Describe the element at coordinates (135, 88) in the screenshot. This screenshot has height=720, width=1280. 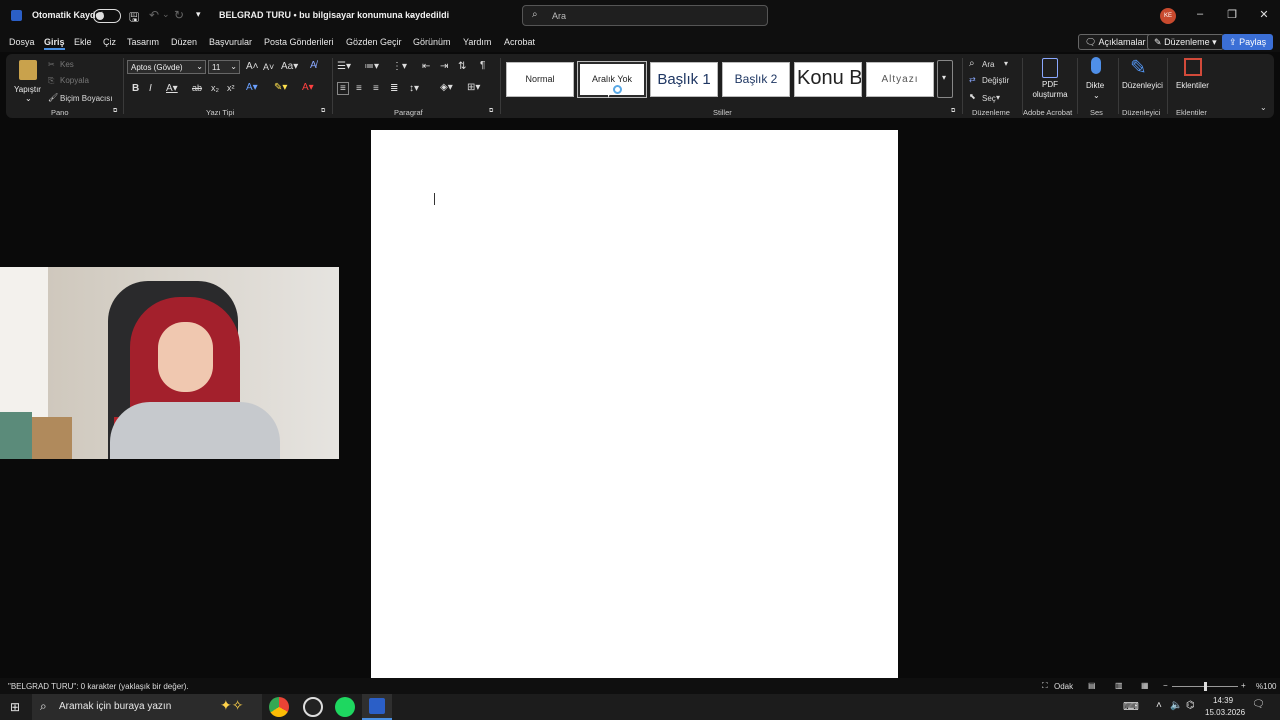
I see `bold-icon: B` at that location.